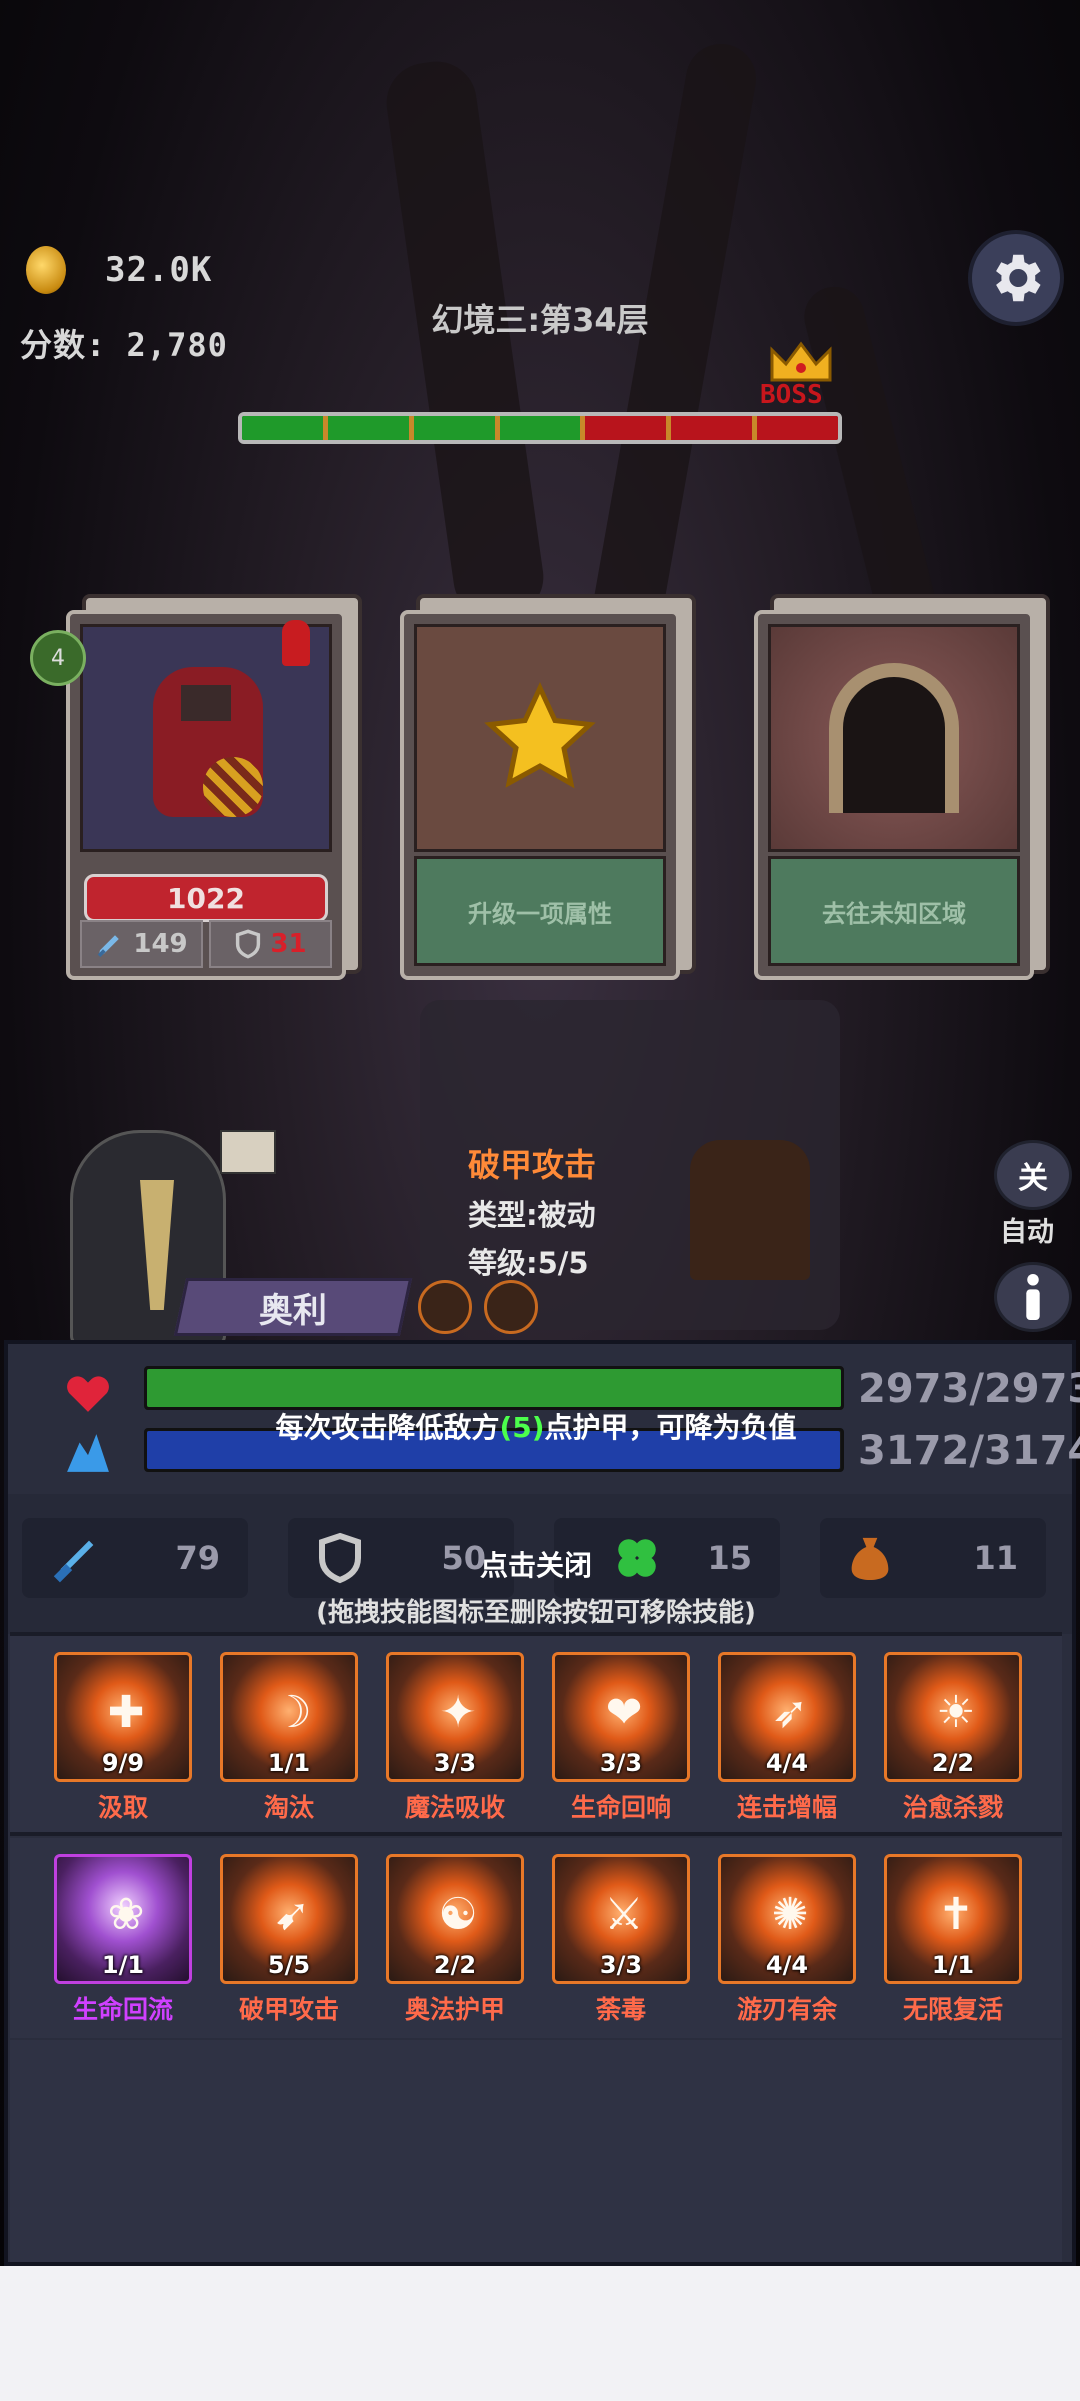 Image resolution: width=1080 pixels, height=2401 pixels. What do you see at coordinates (952, 1807) in the screenshot?
I see `skill-name: 治愈杀戮` at bounding box center [952, 1807].